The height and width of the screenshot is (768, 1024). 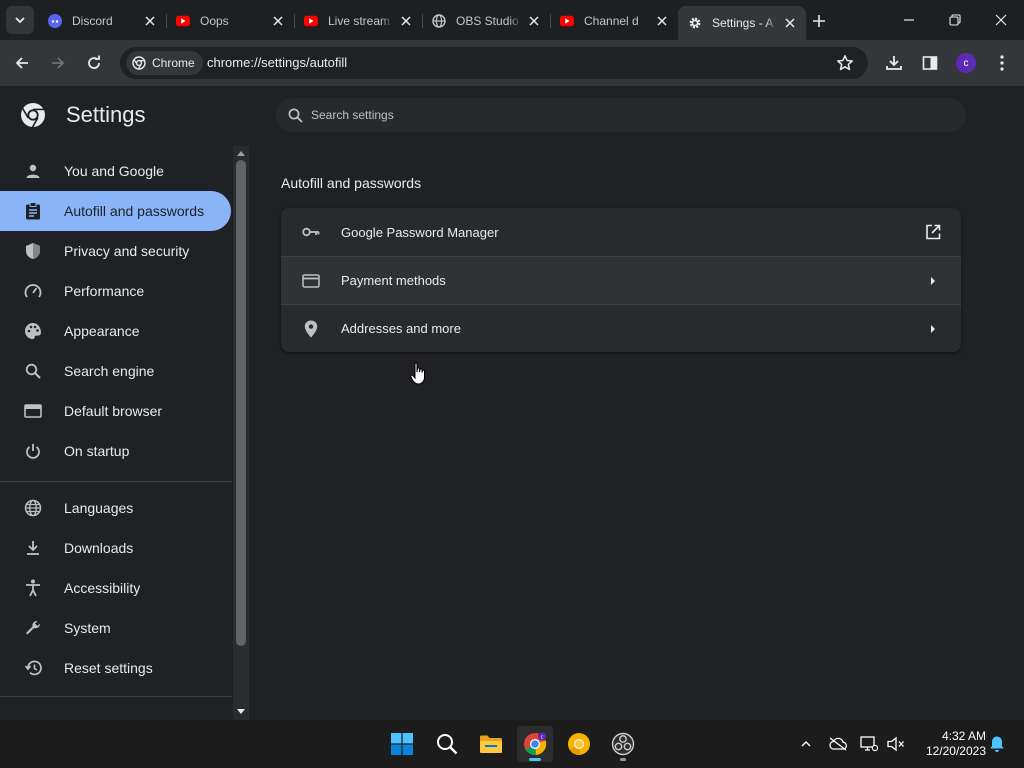 What do you see at coordinates (33, 211) in the screenshot?
I see `clipboard-icon` at bounding box center [33, 211].